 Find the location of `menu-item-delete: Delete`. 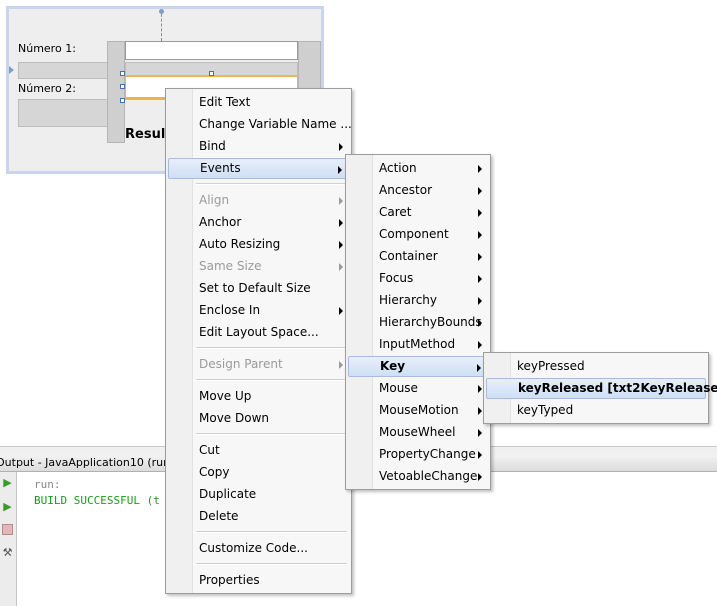

menu-item-delete: Delete is located at coordinates (258, 516).